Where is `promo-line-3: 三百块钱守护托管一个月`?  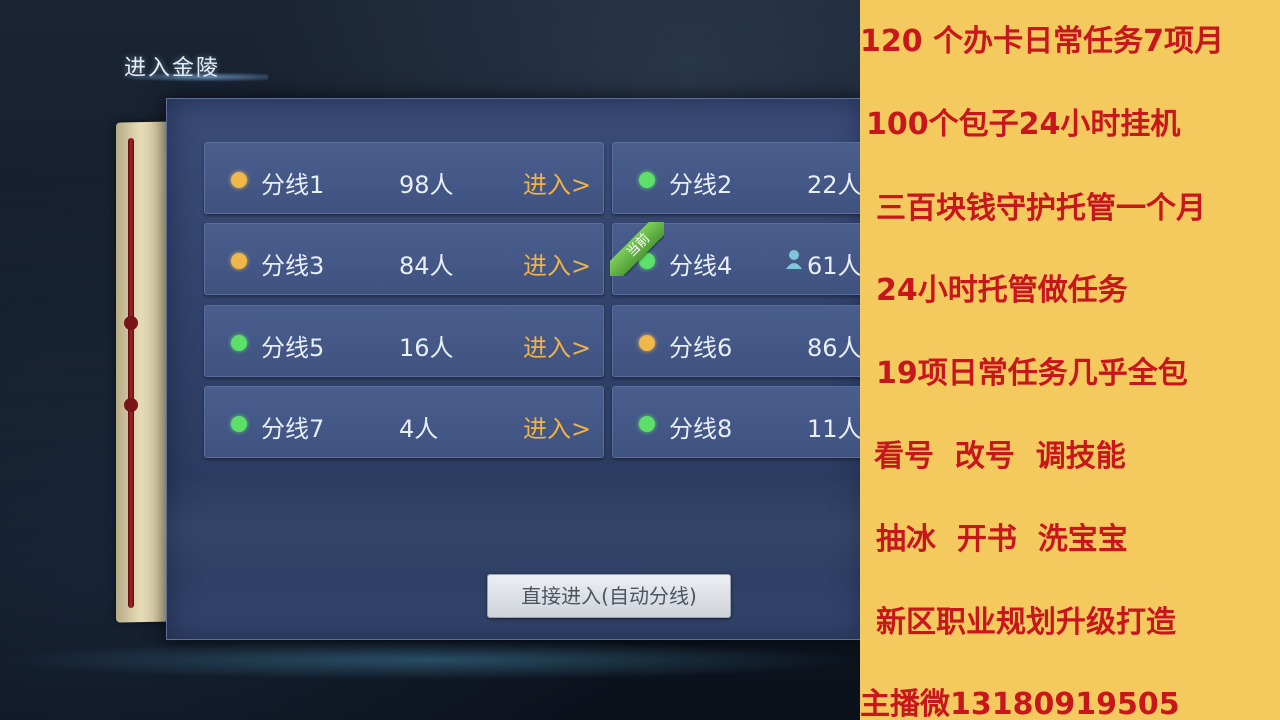
promo-line-3: 三百块钱守护托管一个月 is located at coordinates (1041, 208).